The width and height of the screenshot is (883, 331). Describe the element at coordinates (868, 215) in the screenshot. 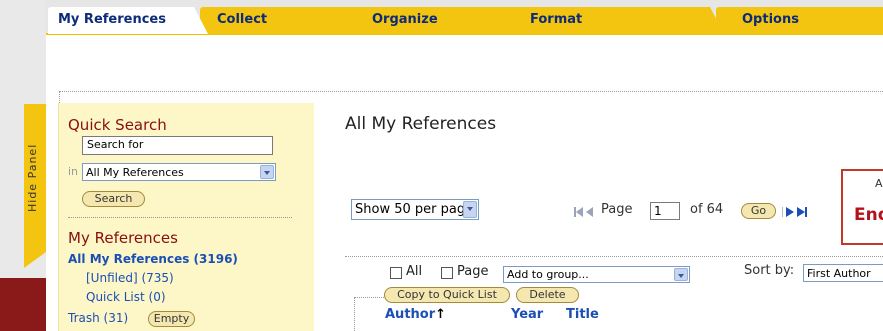

I see `ad-banner-brand: End` at that location.